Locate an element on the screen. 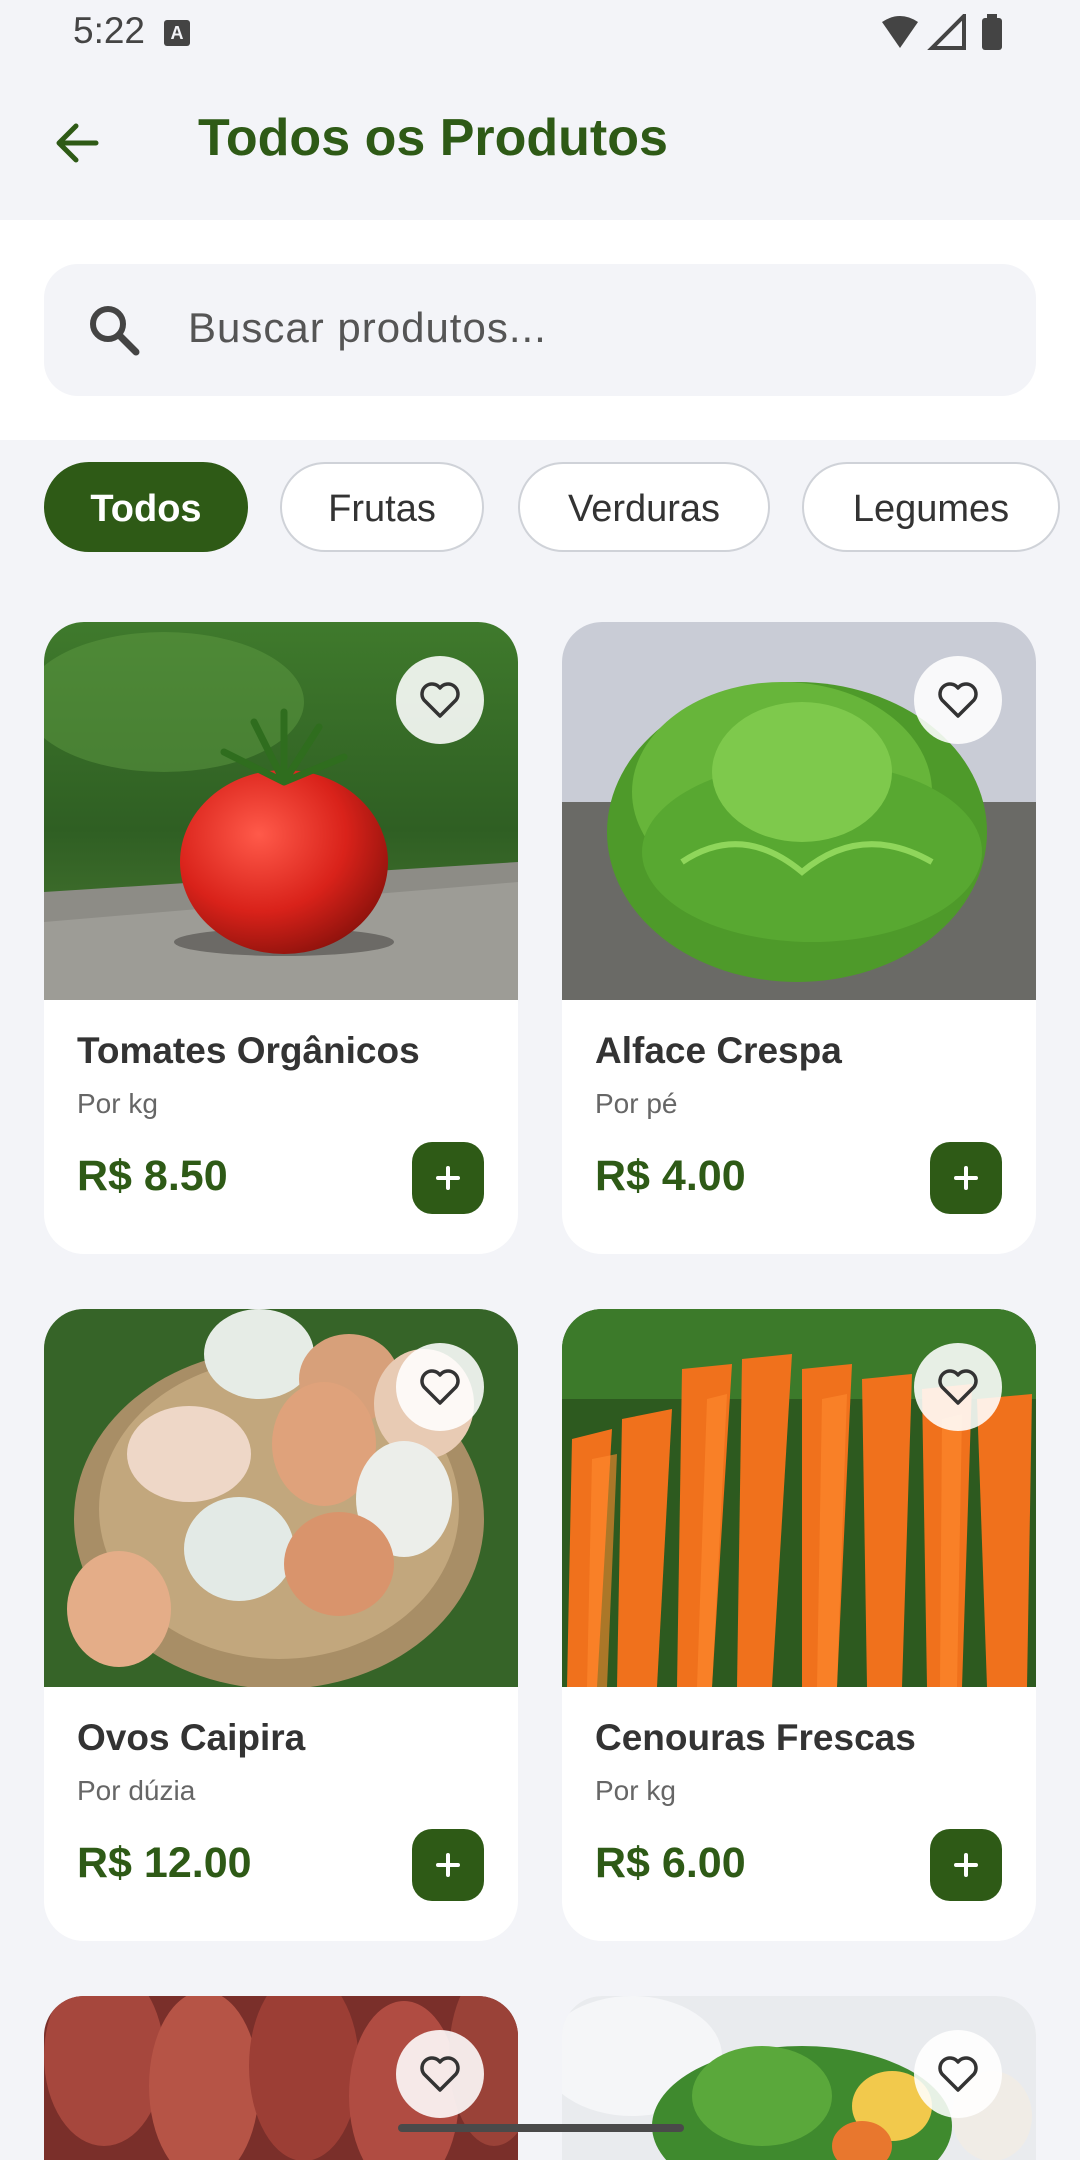 This screenshot has height=2160, width=1080. signal-icon is located at coordinates (946, 32).